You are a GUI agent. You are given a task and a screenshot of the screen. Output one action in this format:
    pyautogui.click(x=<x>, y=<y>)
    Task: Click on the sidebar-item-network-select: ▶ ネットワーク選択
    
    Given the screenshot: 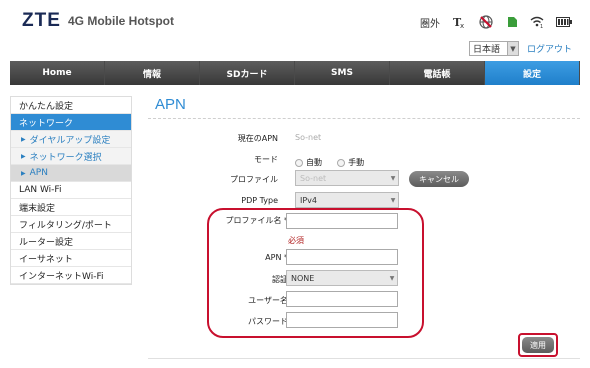 What is the action you would take?
    pyautogui.click(x=71, y=156)
    